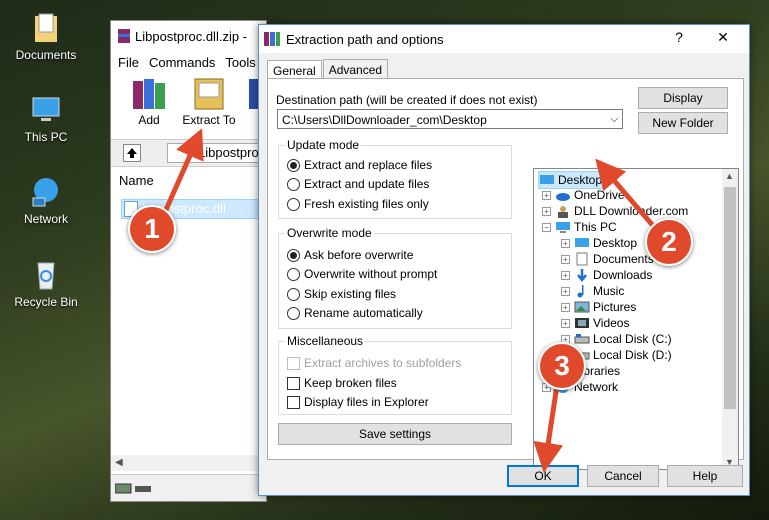 The image size is (769, 520). I want to click on callout-1: 1, so click(152, 229).